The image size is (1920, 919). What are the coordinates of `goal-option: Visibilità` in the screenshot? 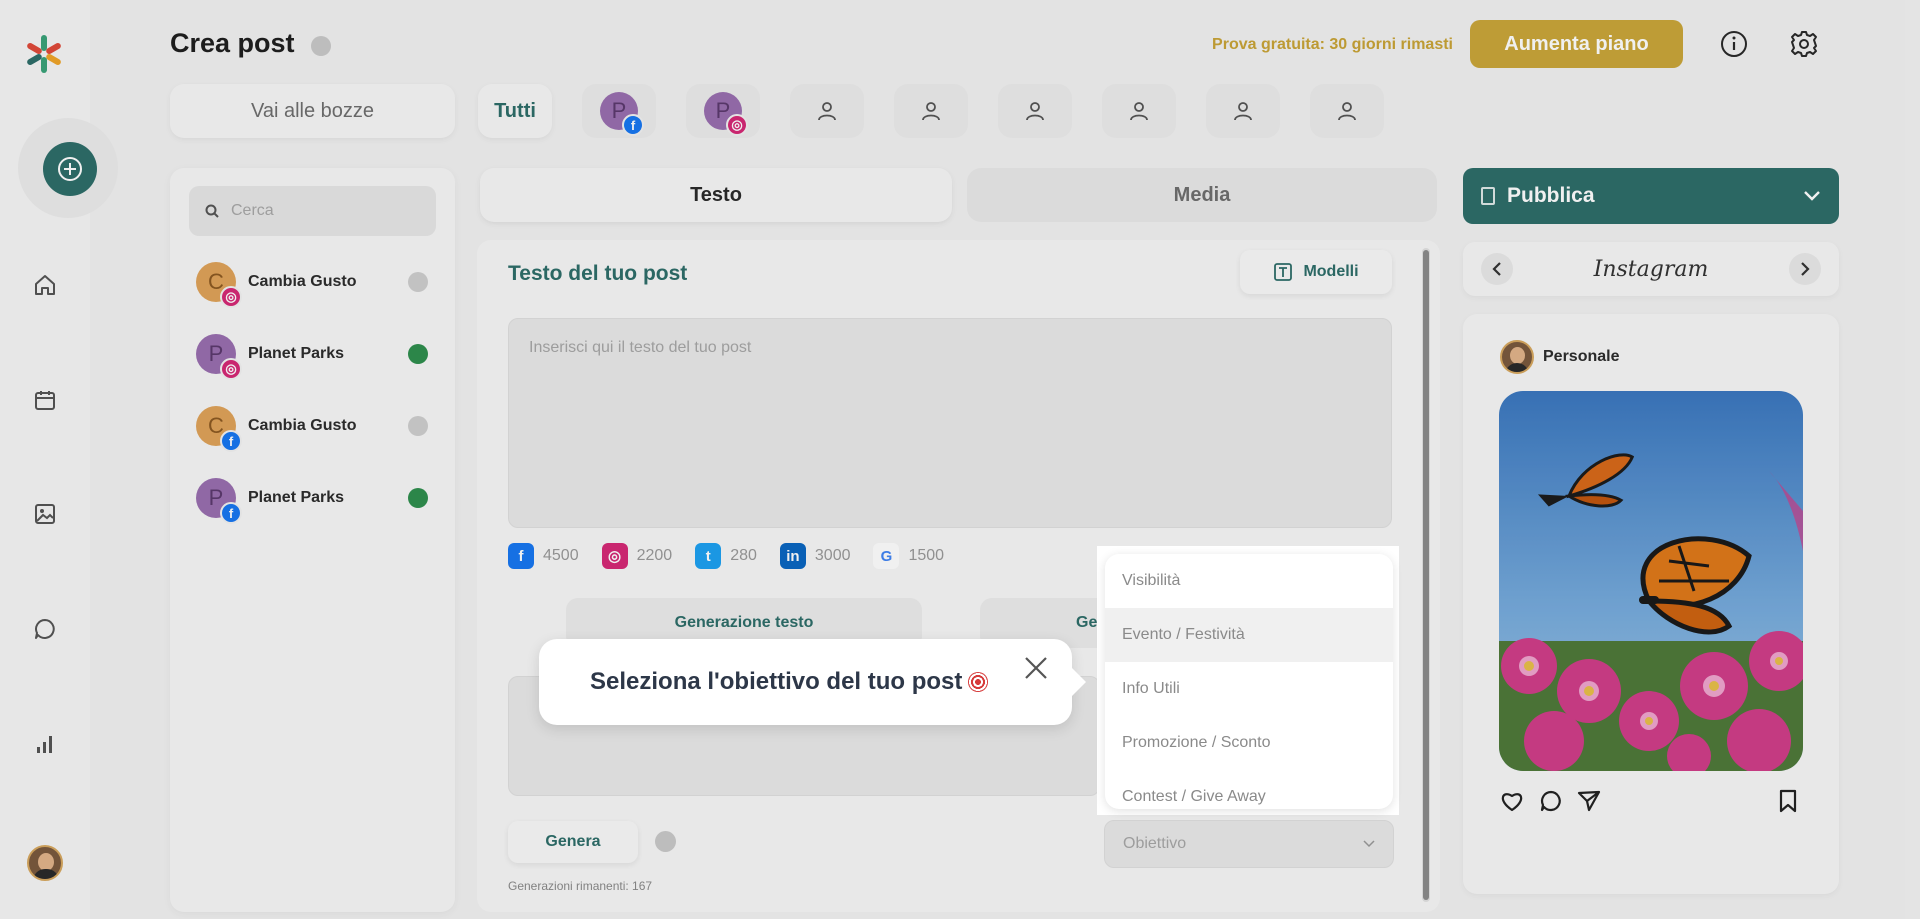 It's located at (1249, 581).